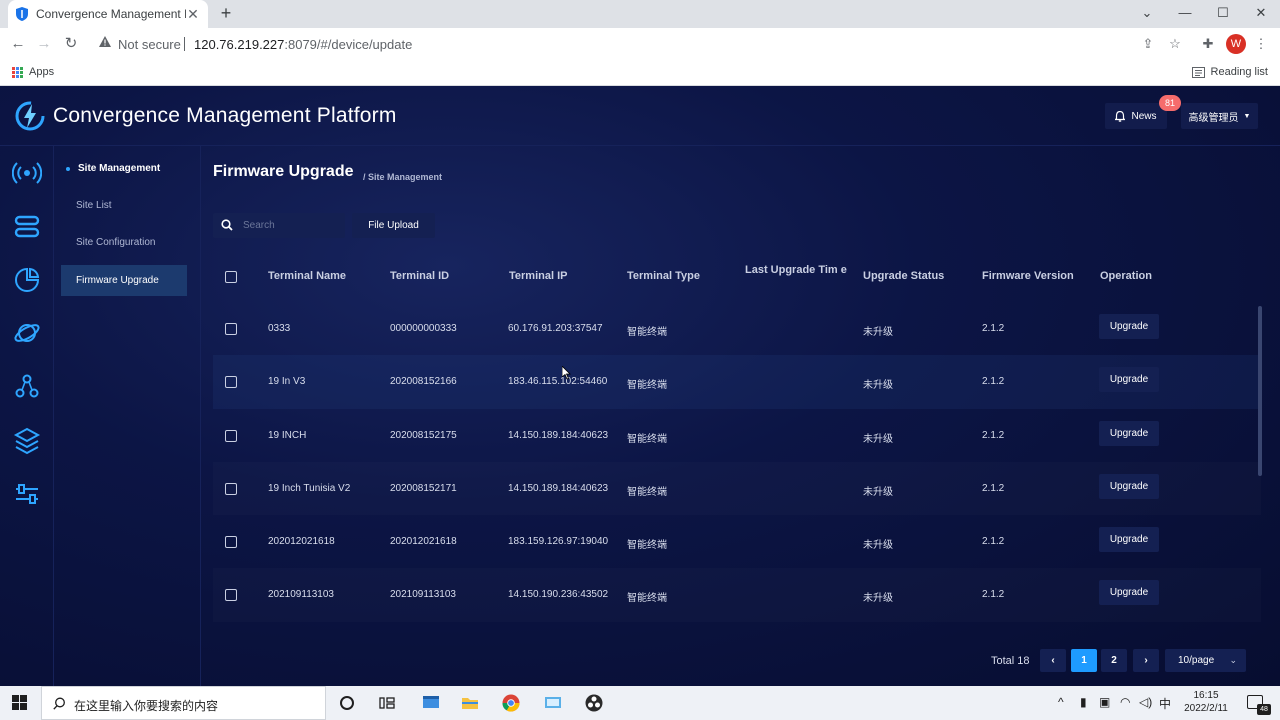 The width and height of the screenshot is (1280, 720). Describe the element at coordinates (878, 492) in the screenshot. I see `cell-upgrade-status: 未升级` at that location.